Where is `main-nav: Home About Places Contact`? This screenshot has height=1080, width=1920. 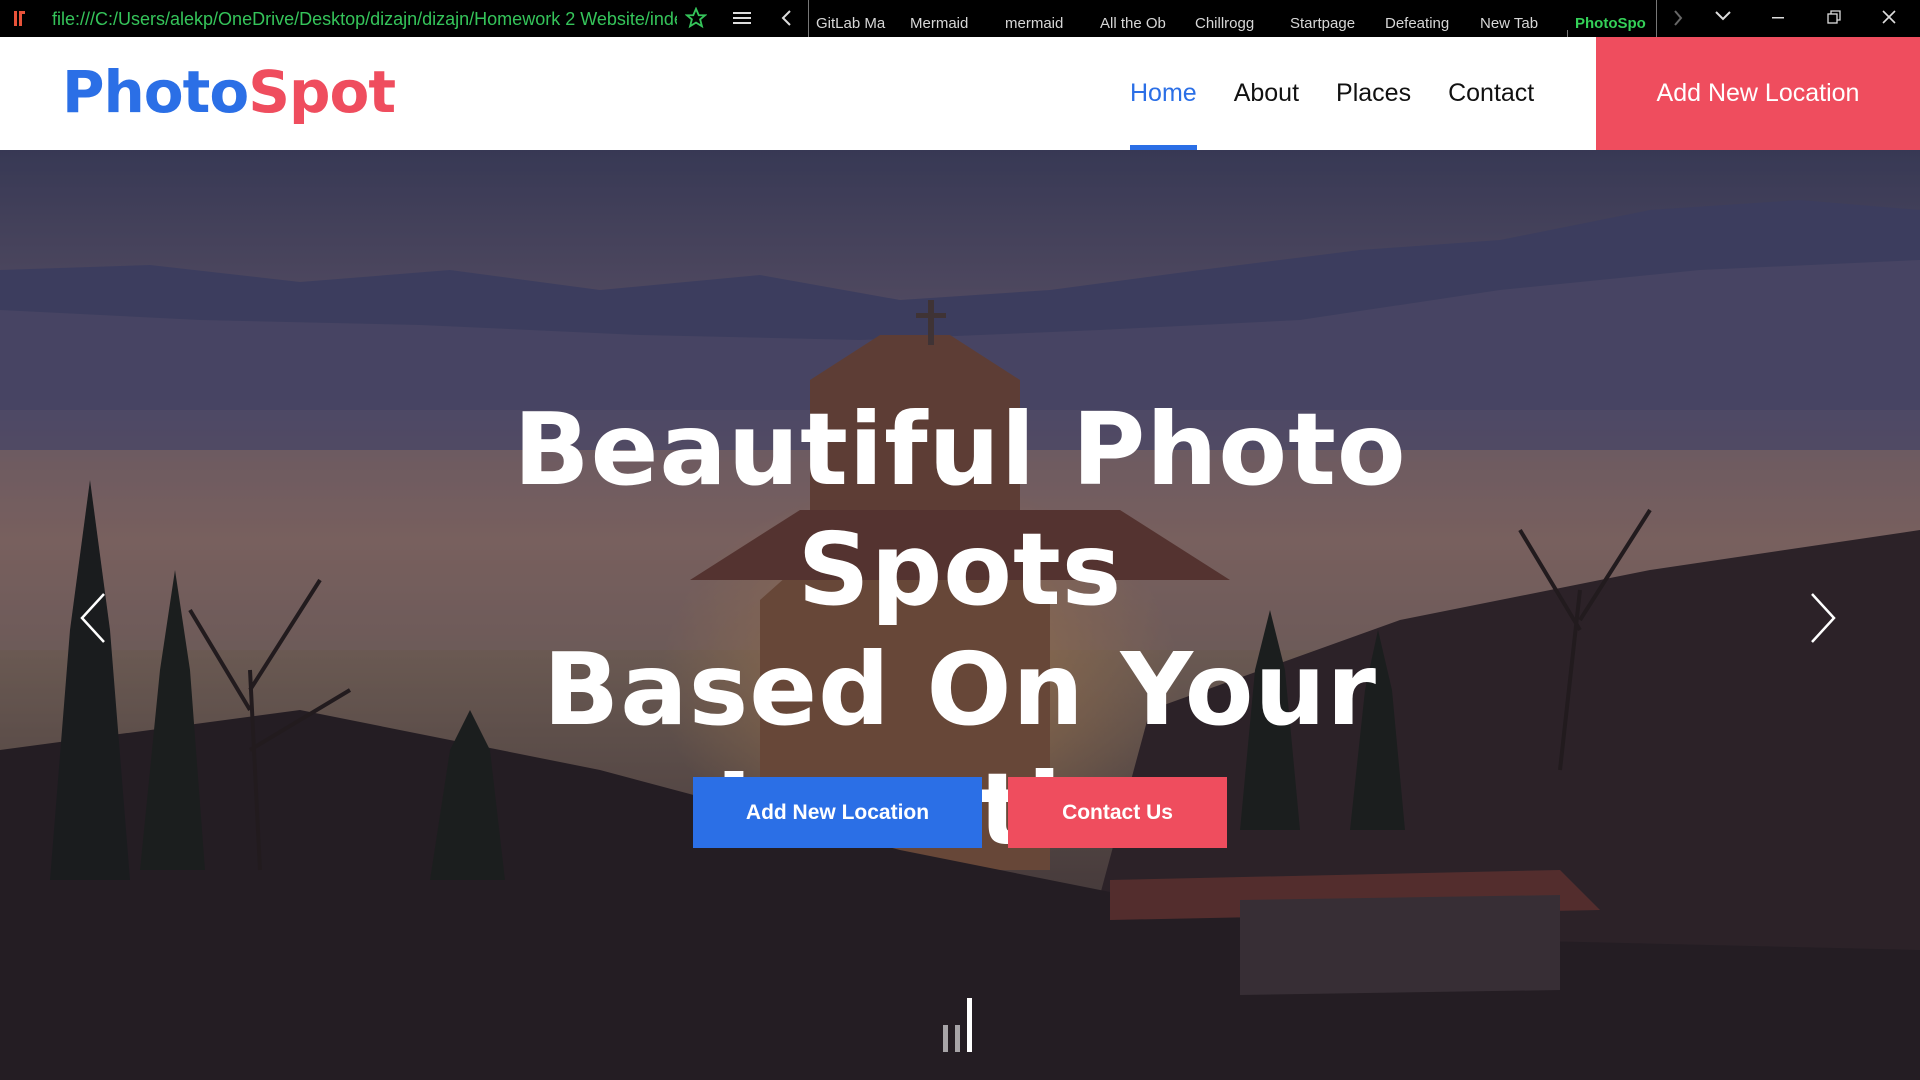 main-nav: Home About Places Contact is located at coordinates (1350, 93).